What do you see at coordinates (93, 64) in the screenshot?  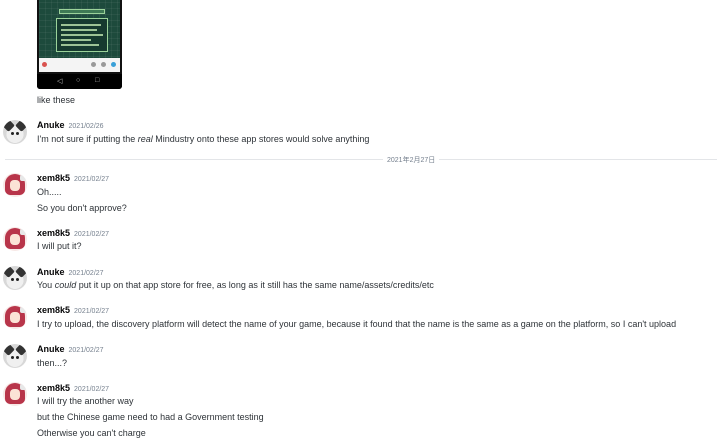 I see `comment-icon` at bounding box center [93, 64].